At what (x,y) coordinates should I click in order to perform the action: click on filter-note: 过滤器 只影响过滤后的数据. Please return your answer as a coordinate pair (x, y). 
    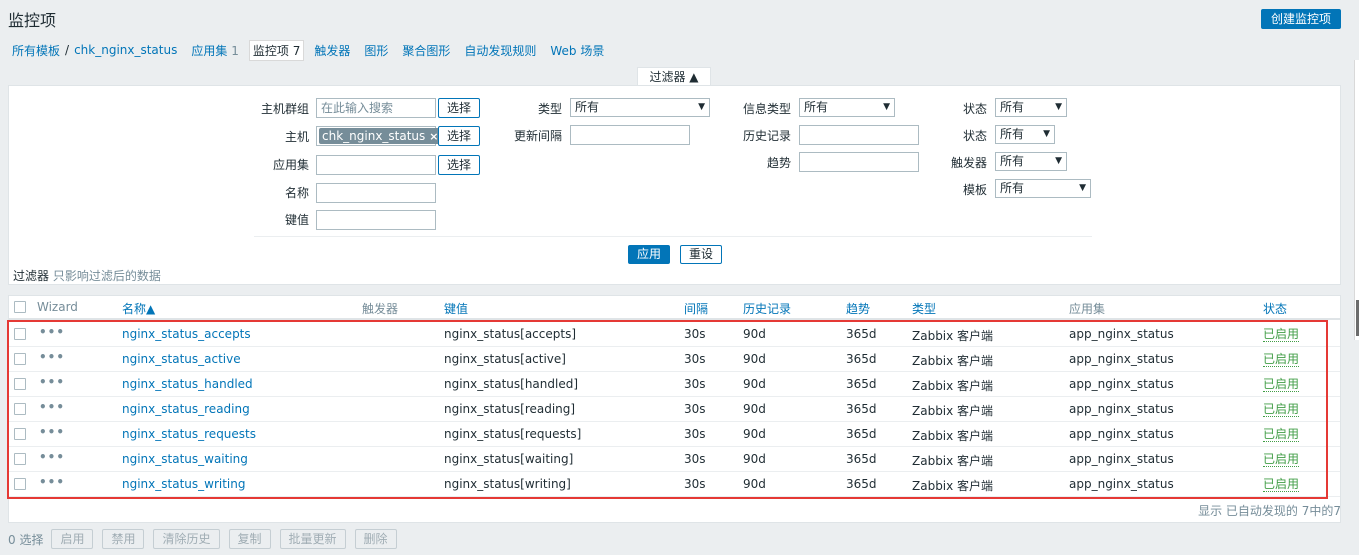
    Looking at the image, I should click on (87, 275).